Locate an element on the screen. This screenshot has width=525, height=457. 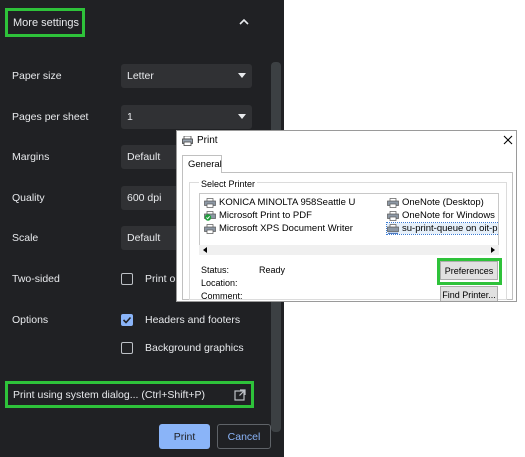
print-button: Print is located at coordinates (184, 436).